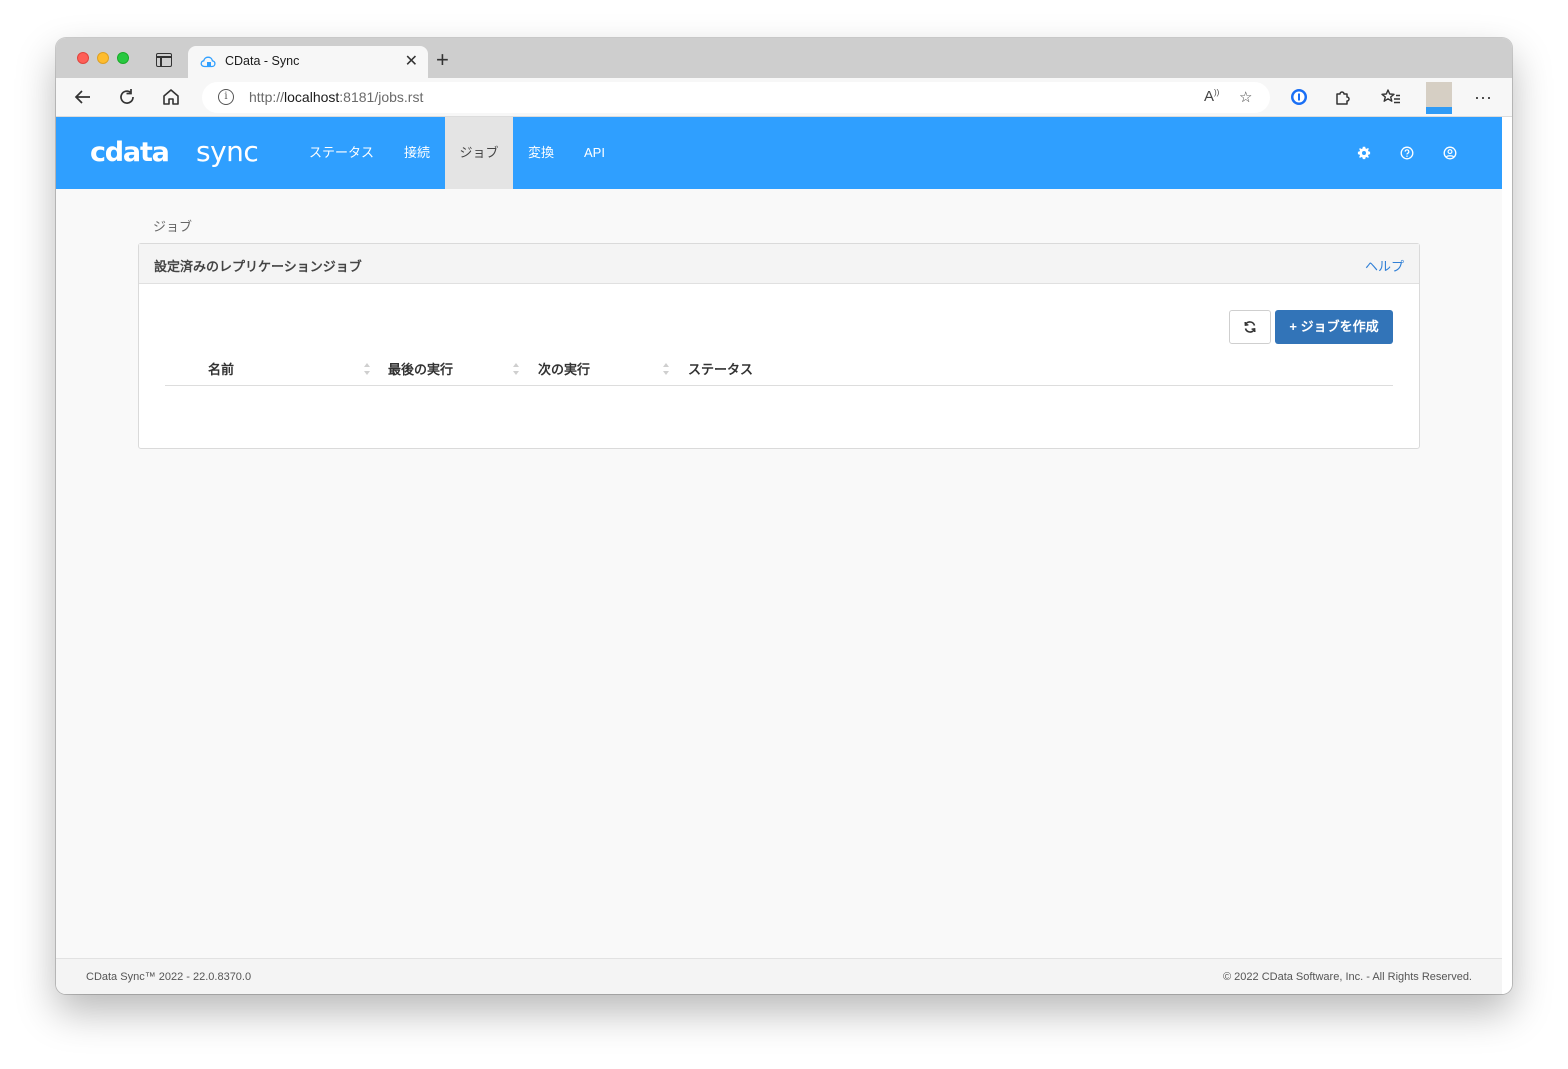 The width and height of the screenshot is (1568, 1069). Describe the element at coordinates (779, 264) in the screenshot. I see `panel-header: 設定済みのレプリケーションジョブ ヘルプ` at that location.